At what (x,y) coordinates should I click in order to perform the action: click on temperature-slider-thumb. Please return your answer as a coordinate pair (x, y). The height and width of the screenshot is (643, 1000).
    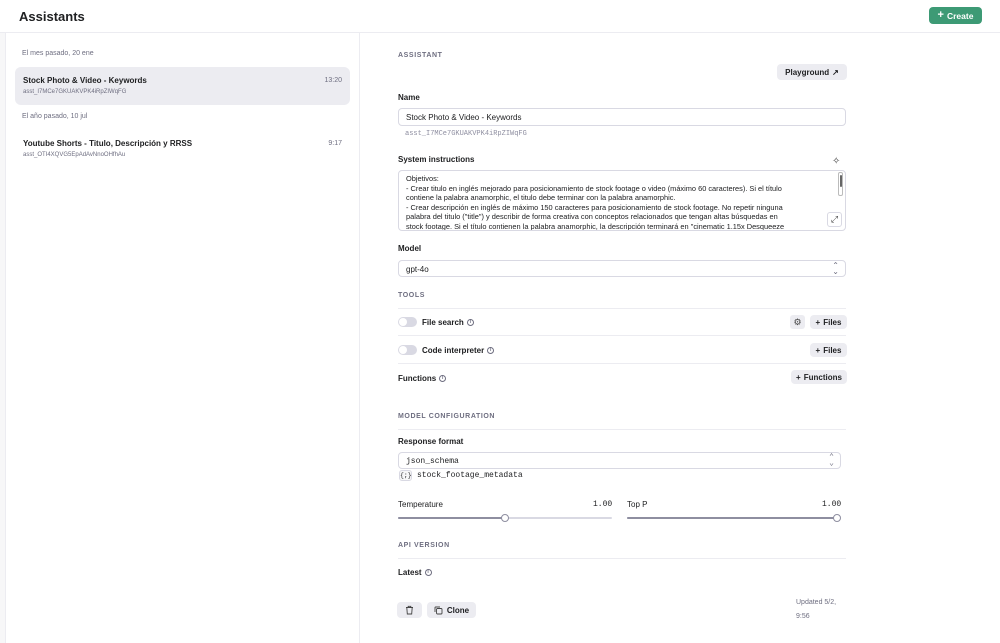
    Looking at the image, I should click on (505, 518).